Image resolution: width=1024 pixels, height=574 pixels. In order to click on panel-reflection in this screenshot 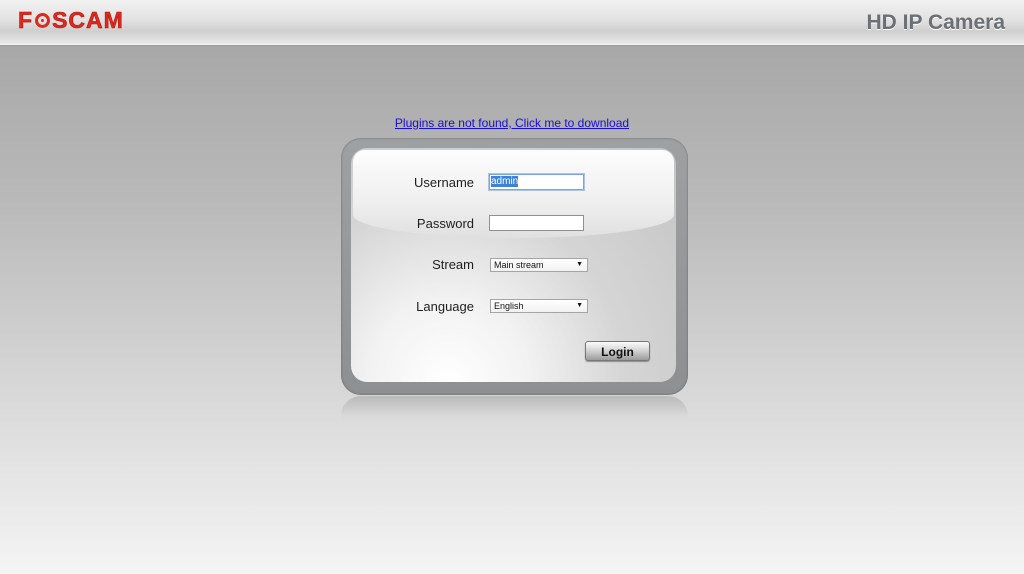, I will do `click(514, 410)`.